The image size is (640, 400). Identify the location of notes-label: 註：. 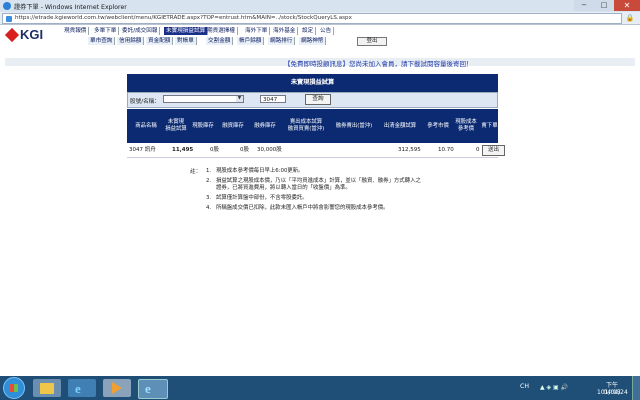
(196, 172).